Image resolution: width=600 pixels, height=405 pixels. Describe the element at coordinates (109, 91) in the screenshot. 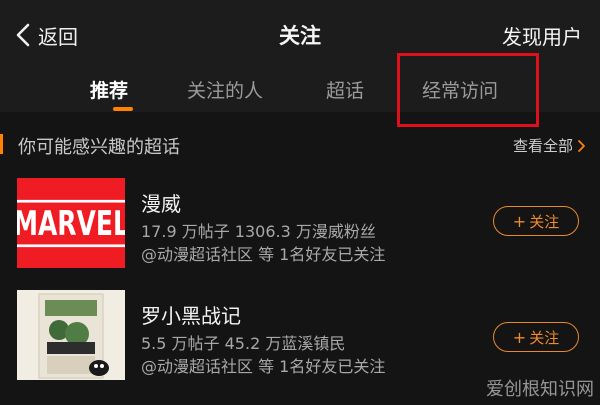

I see `tab-label: 推荐` at that location.